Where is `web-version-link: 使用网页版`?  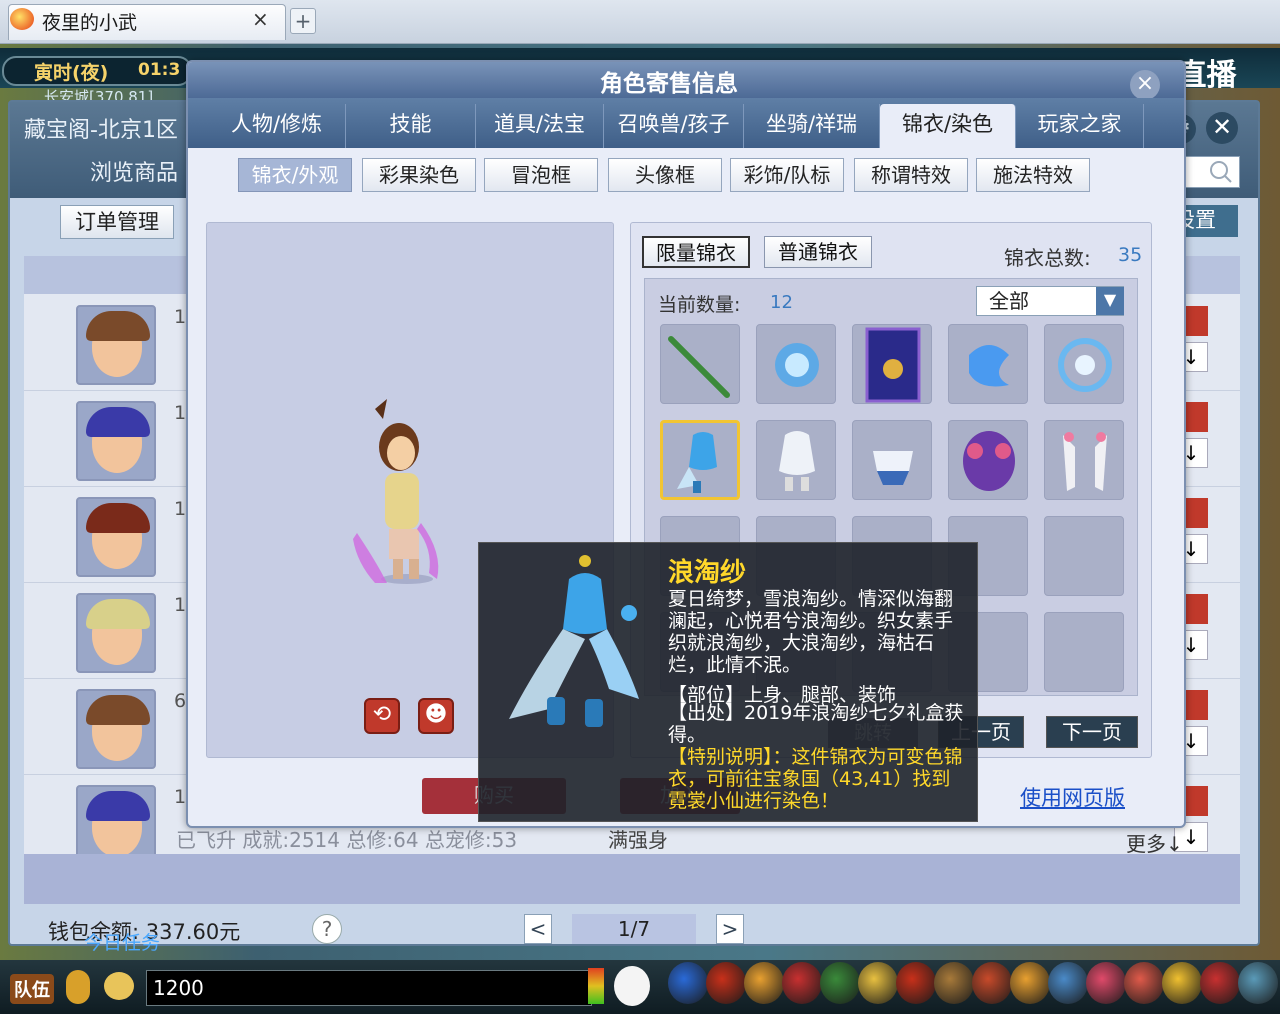 web-version-link: 使用网页版 is located at coordinates (1072, 797).